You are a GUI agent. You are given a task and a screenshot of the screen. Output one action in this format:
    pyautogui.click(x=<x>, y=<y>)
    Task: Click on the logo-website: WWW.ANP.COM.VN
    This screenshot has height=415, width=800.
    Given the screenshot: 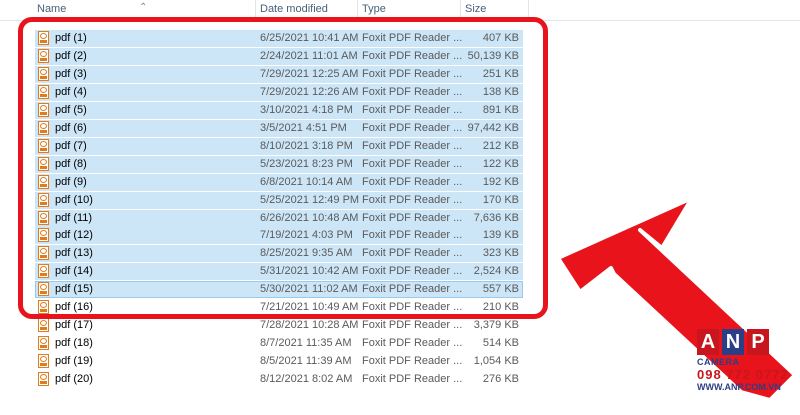 What is the action you would take?
    pyautogui.click(x=739, y=387)
    